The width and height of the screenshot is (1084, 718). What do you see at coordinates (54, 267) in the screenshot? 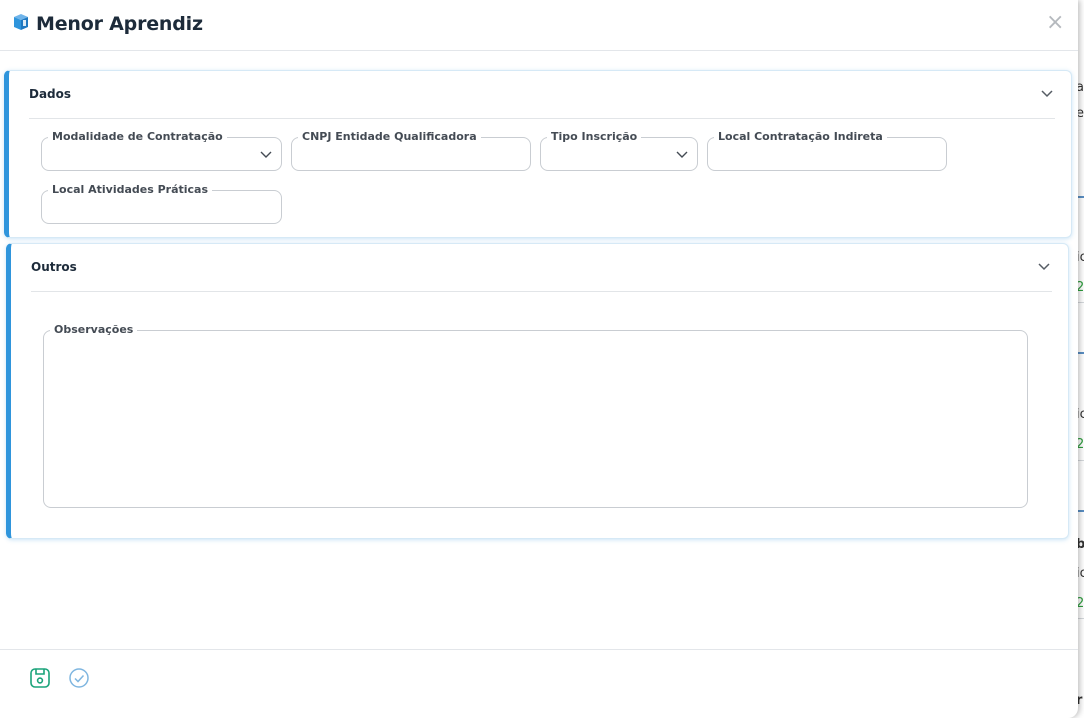
I see `section-outros-title: Outros` at bounding box center [54, 267].